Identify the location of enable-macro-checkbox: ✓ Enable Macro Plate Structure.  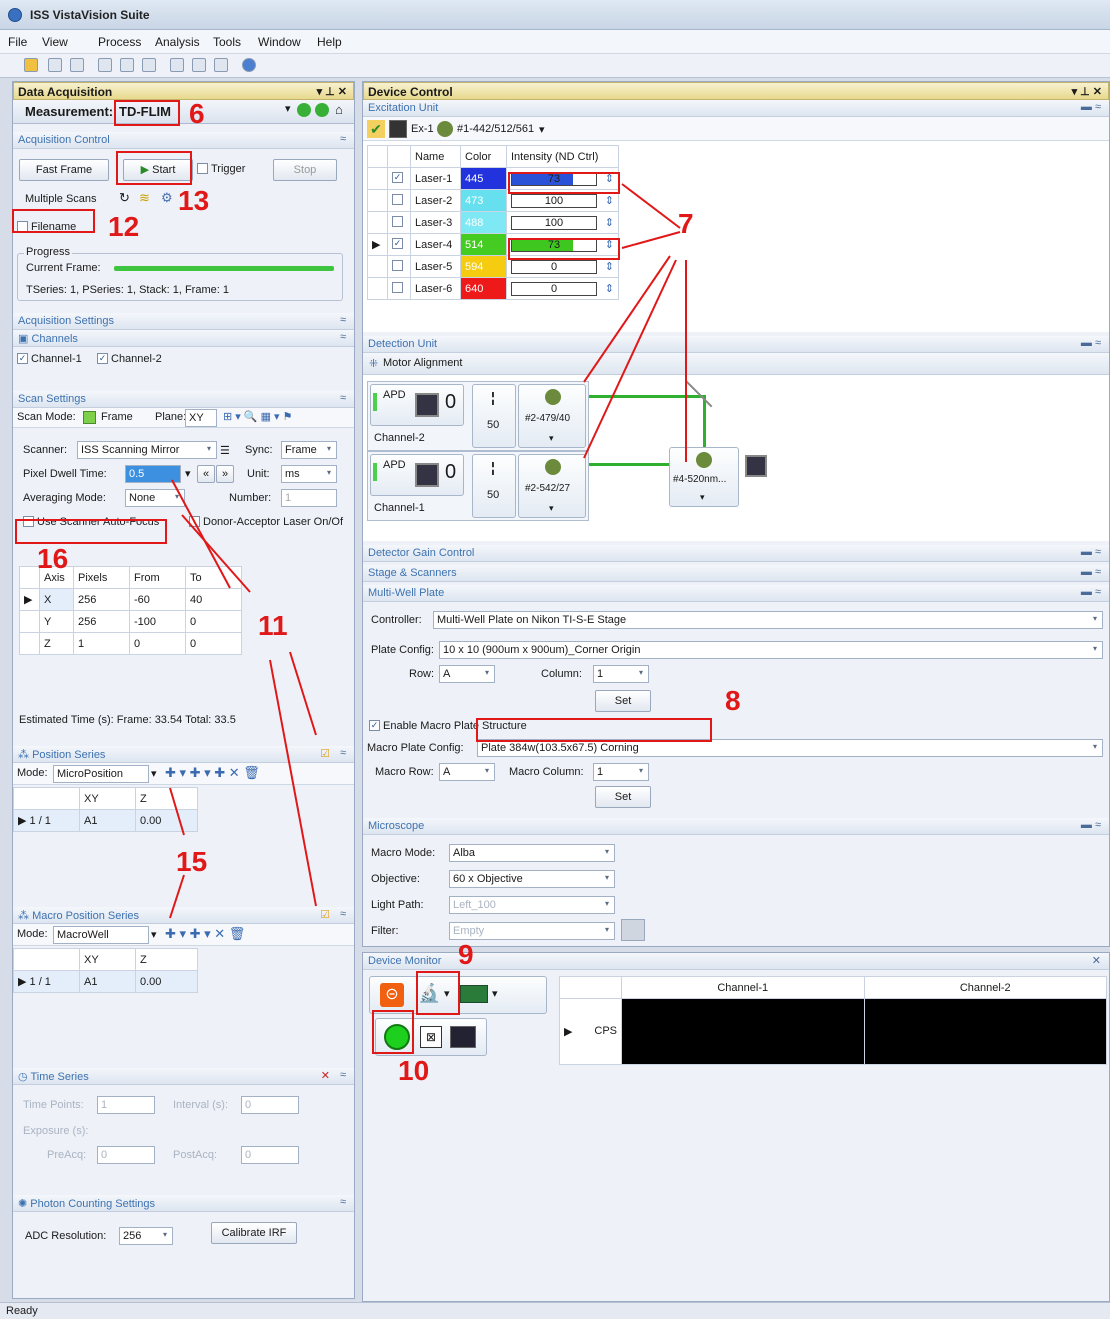
(448, 725).